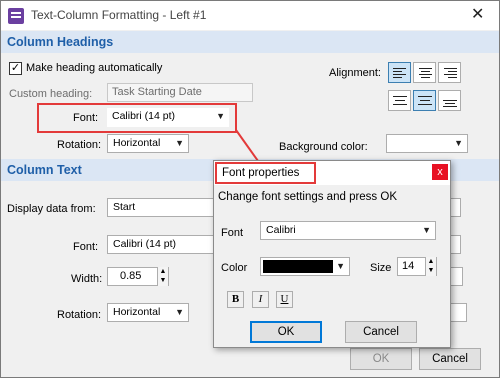  What do you see at coordinates (232, 233) in the screenshot?
I see `dialog-font-label: Font` at bounding box center [232, 233].